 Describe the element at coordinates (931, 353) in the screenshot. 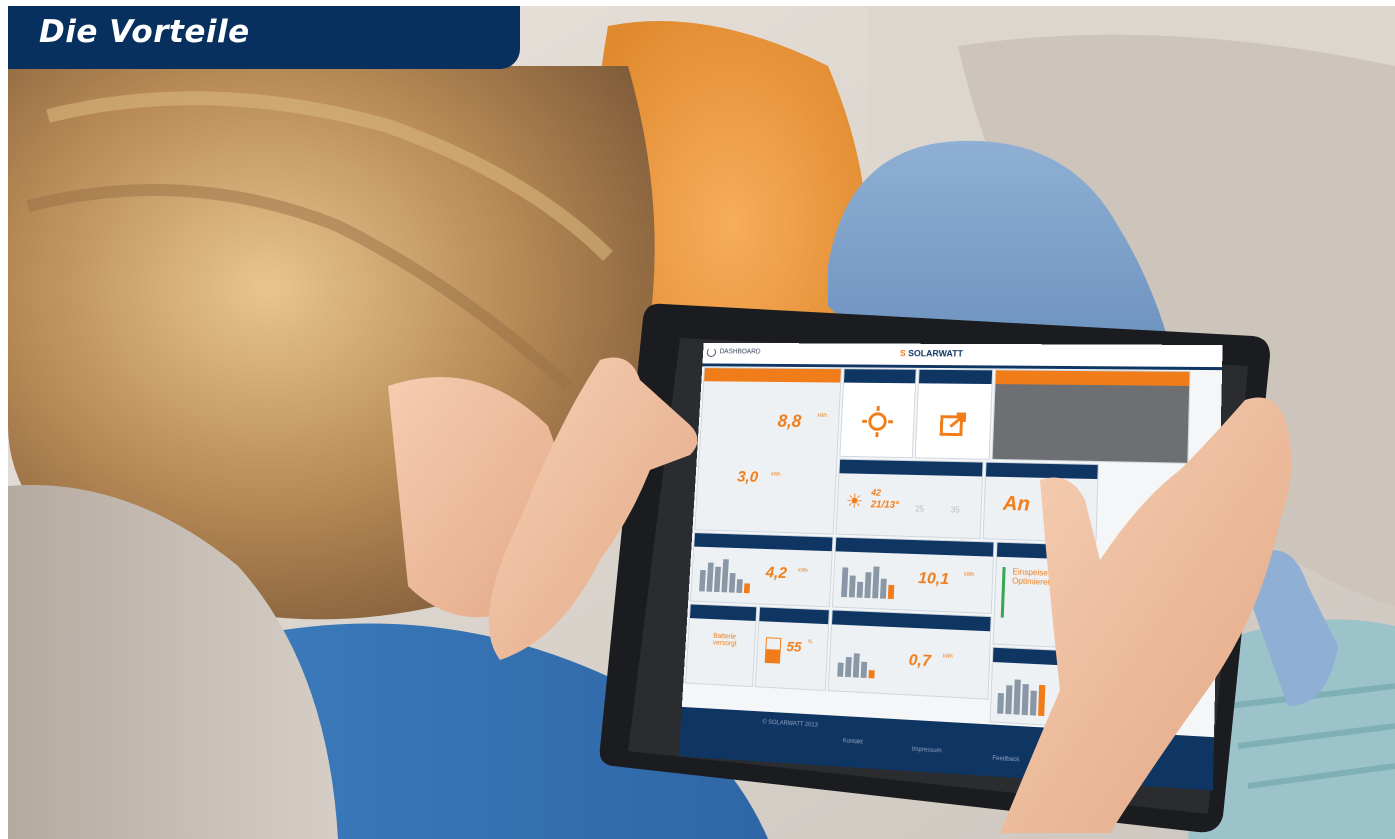

I see `solarwatt-logo: S SOLARWATT` at that location.